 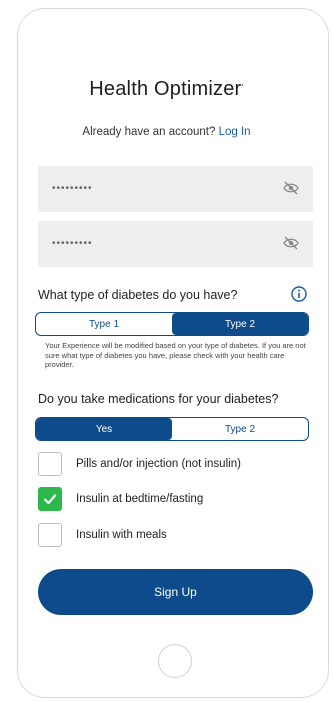 What do you see at coordinates (72, 188) in the screenshot?
I see `password-masked-value: •••••••••` at bounding box center [72, 188].